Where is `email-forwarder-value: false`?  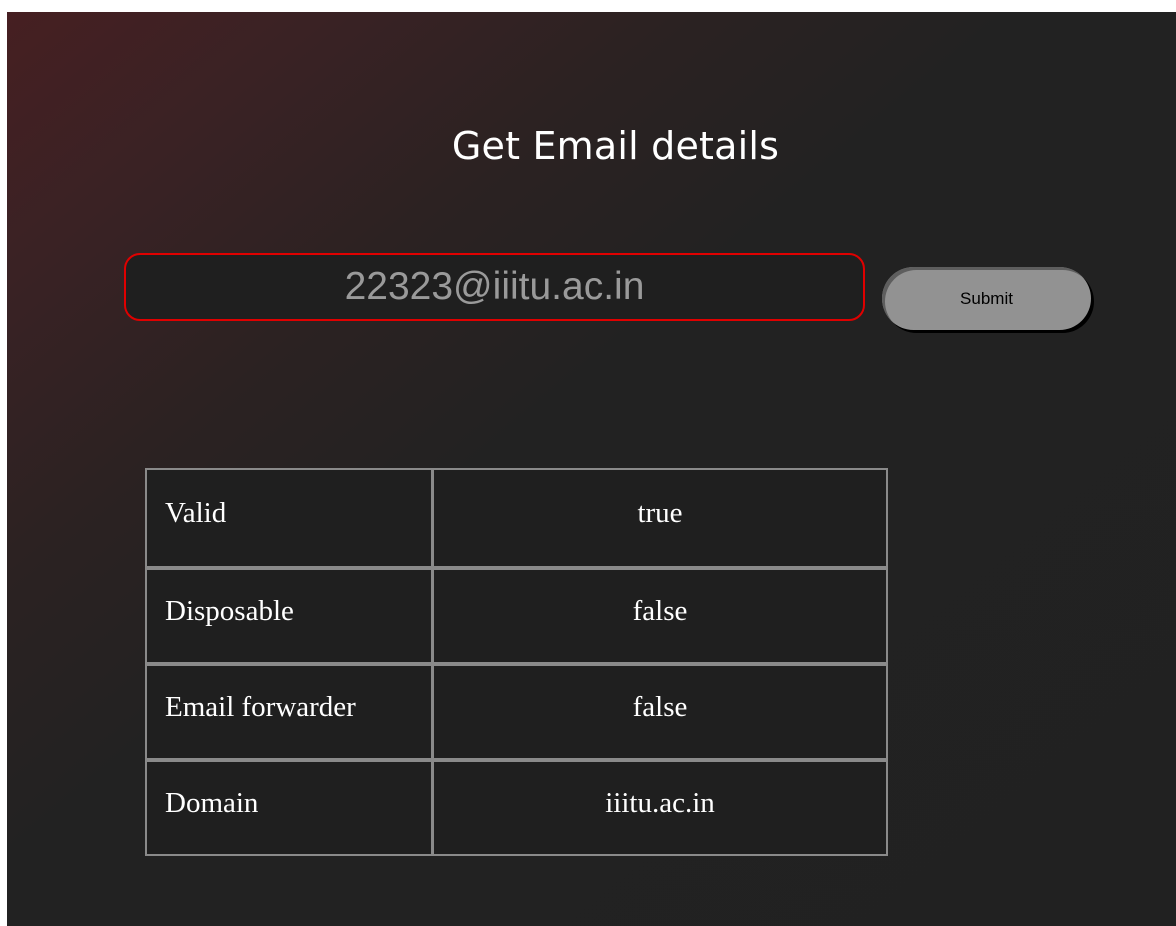
email-forwarder-value: false is located at coordinates (660, 710).